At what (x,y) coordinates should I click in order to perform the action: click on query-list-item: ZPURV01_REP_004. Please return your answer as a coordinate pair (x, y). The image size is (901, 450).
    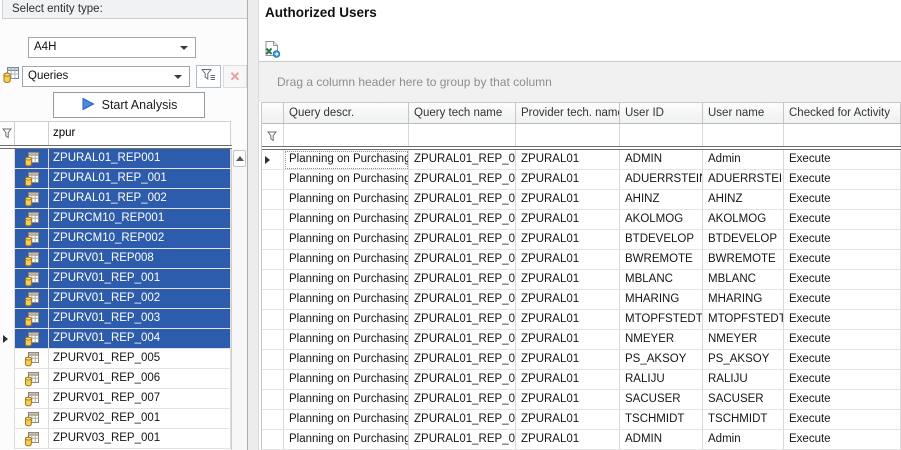
    Looking at the image, I should click on (115, 339).